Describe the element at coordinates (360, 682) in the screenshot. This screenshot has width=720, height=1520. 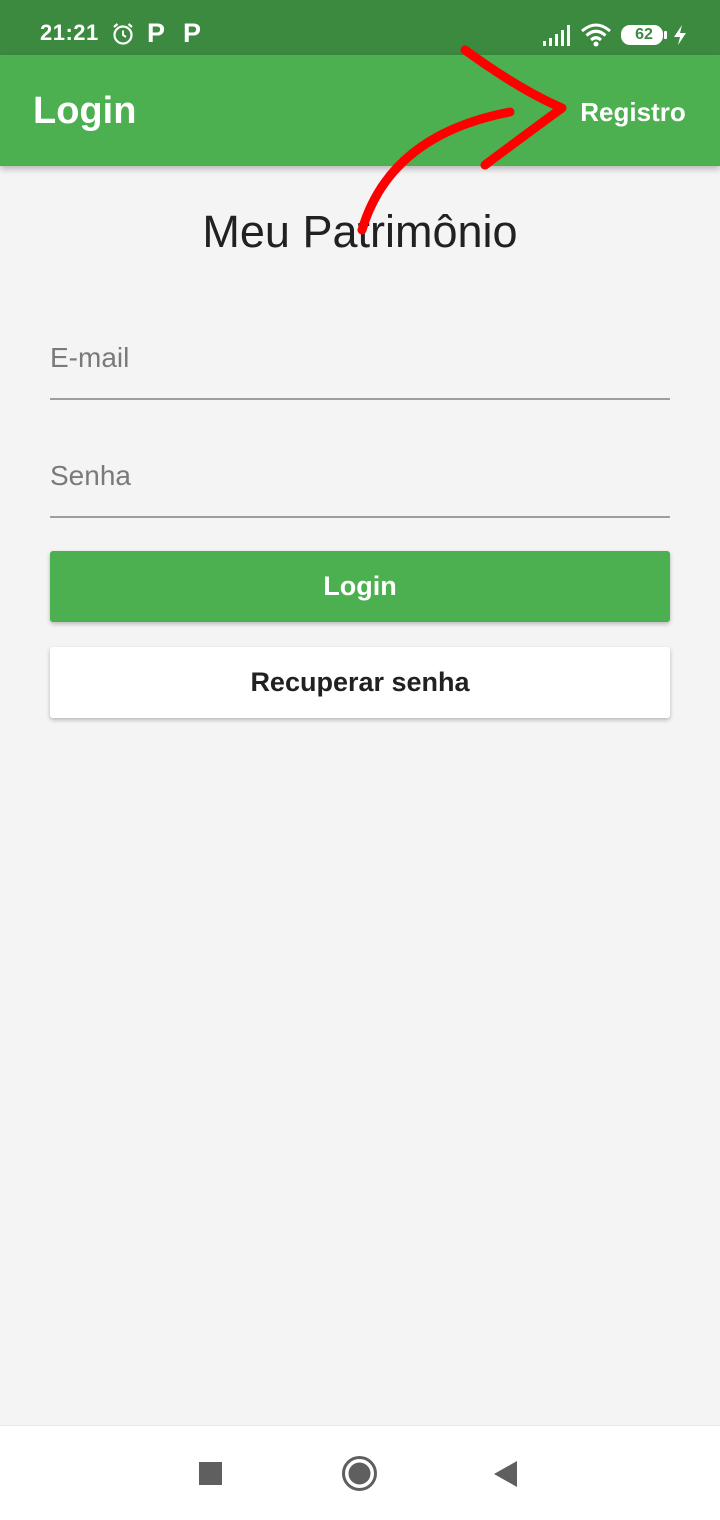
I see `recover-password-button: Recuperar senha` at that location.